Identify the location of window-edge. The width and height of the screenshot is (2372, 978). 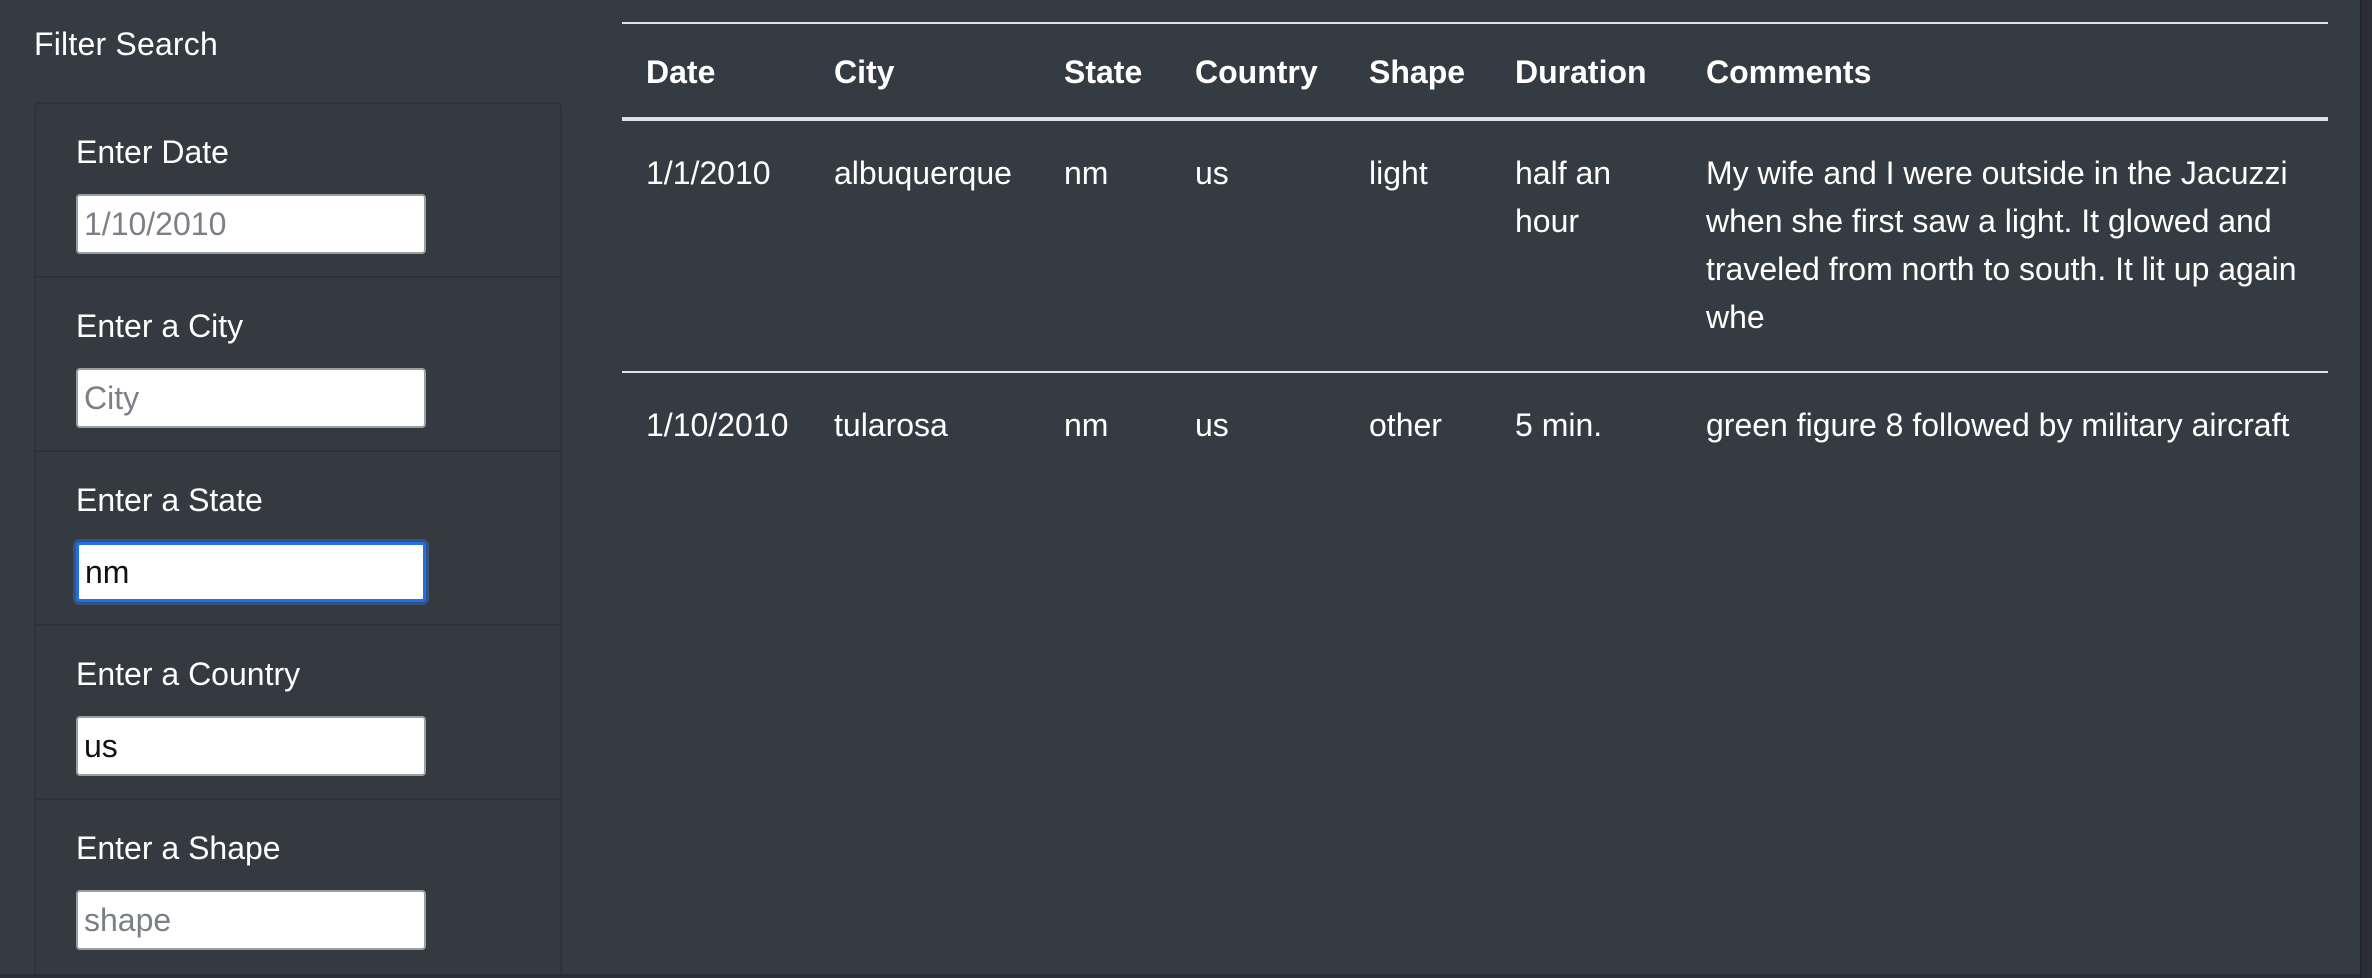
(2366, 489).